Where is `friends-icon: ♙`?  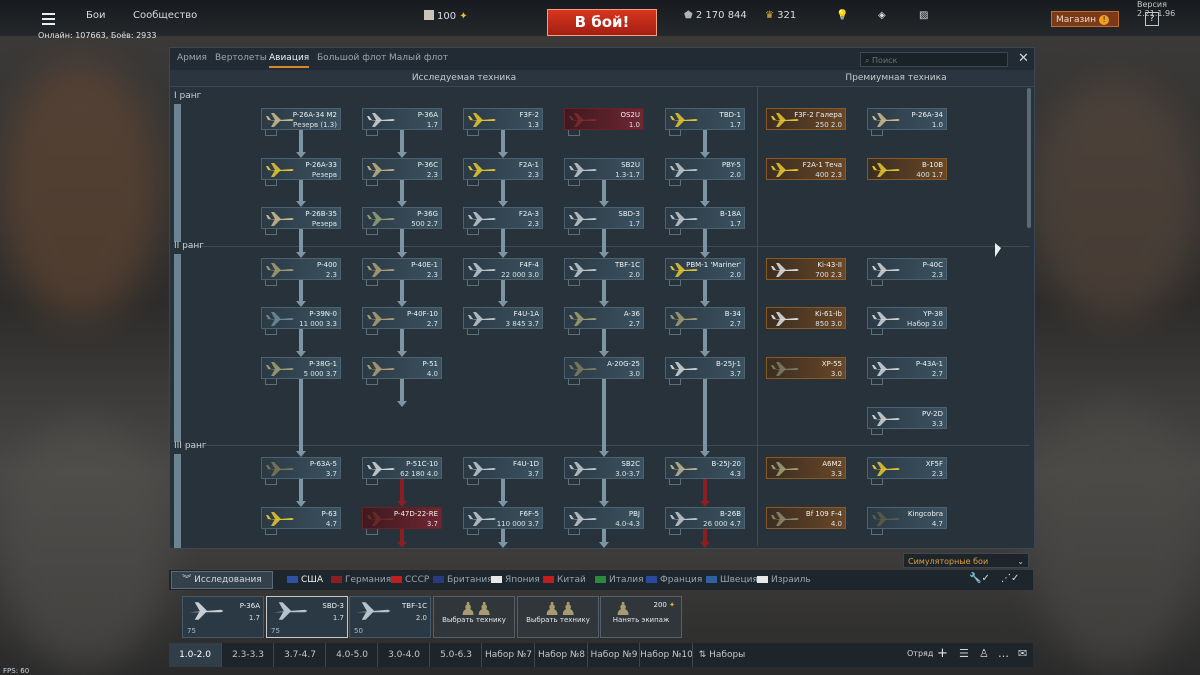 friends-icon: ♙ is located at coordinates (984, 653).